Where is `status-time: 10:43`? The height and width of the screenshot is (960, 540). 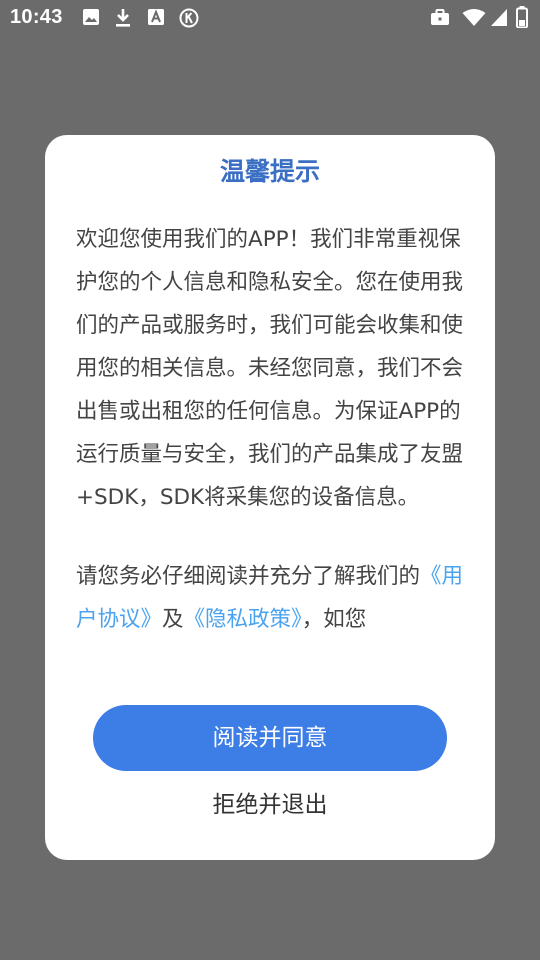 status-time: 10:43 is located at coordinates (36, 17).